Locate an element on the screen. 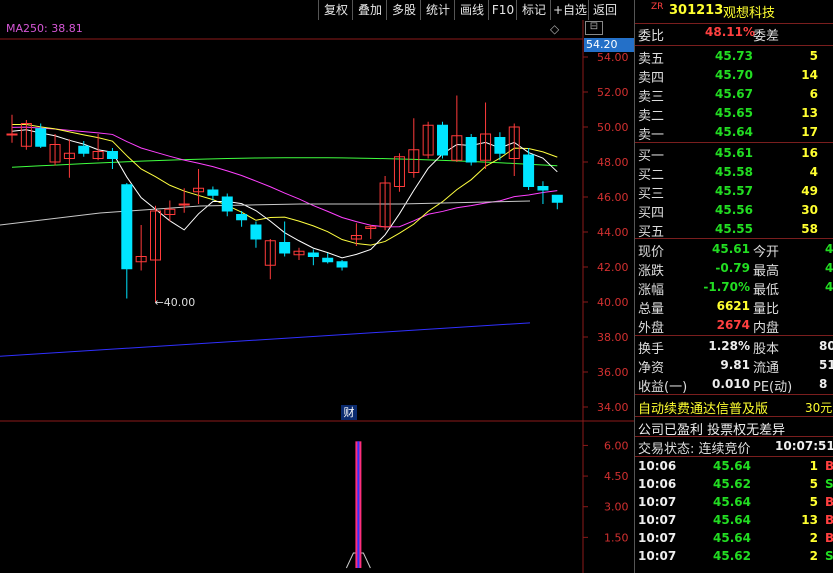 The width and height of the screenshot is (833, 573). toolbar-button-1: 叠加 is located at coordinates (369, 10).